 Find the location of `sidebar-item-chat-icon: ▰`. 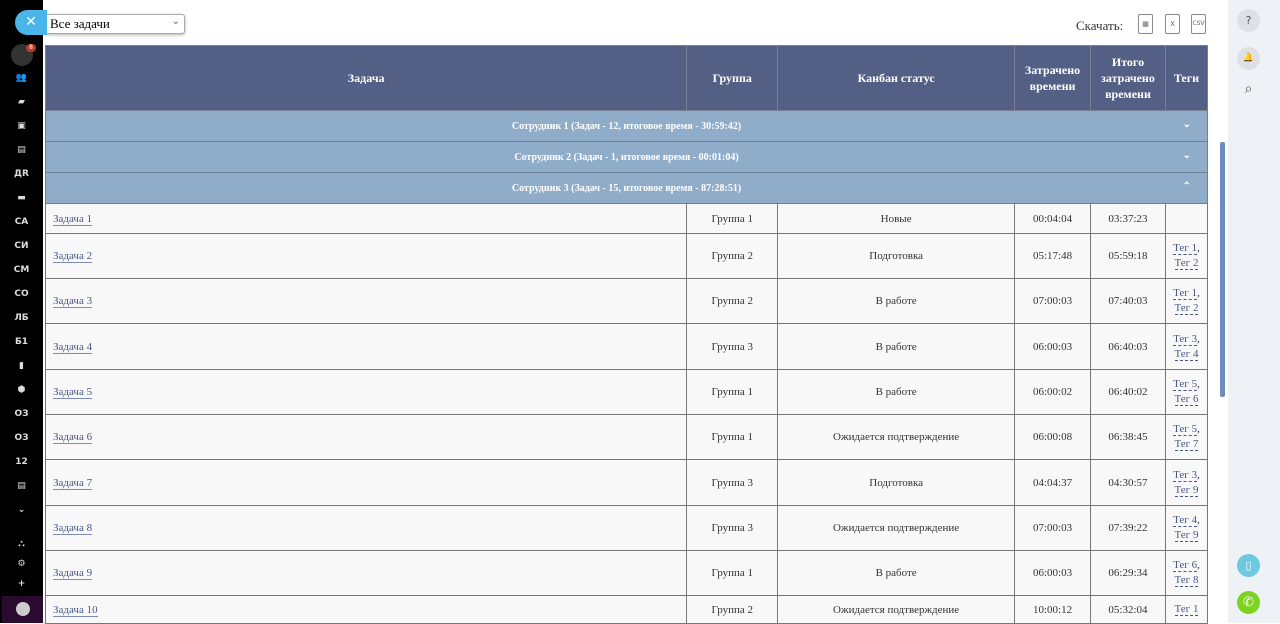

sidebar-item-chat-icon: ▰ is located at coordinates (21, 102).